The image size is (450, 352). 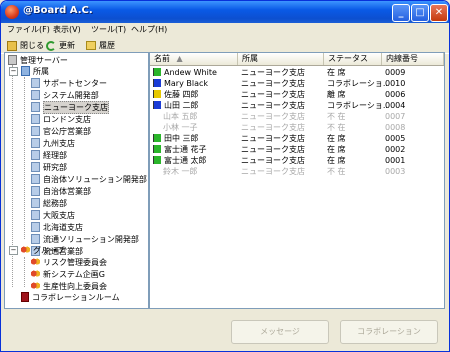 I want to click on member-name: 山本 五郎, so click(x=180, y=116).